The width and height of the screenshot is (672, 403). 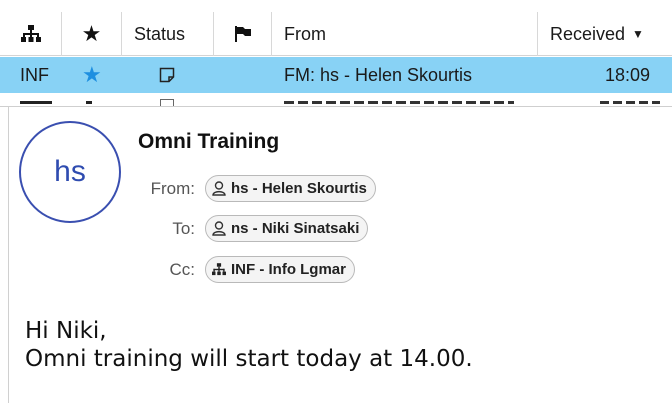 I want to click on to-label: To:, so click(x=183, y=228).